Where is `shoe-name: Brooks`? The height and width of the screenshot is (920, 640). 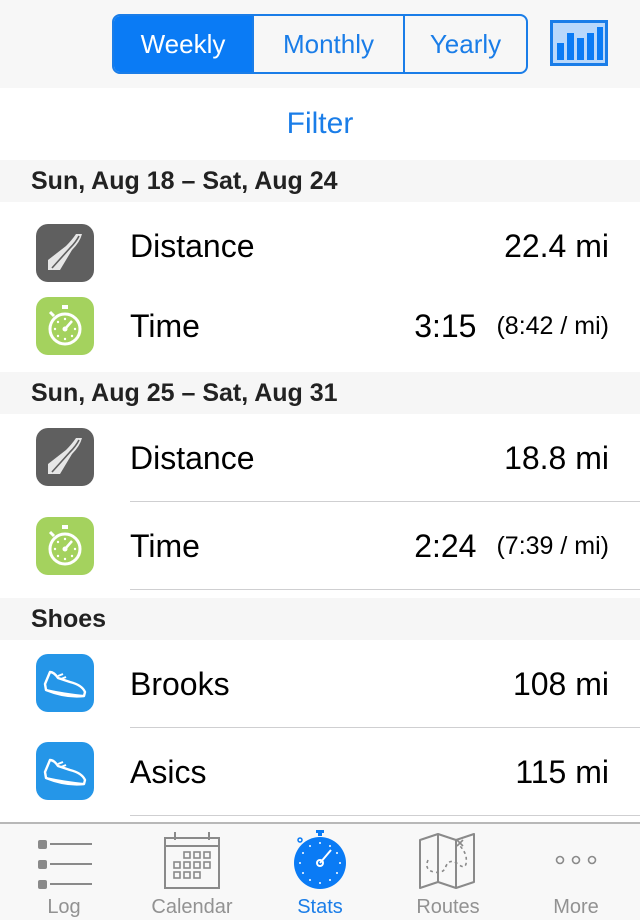
shoe-name: Brooks is located at coordinates (180, 683).